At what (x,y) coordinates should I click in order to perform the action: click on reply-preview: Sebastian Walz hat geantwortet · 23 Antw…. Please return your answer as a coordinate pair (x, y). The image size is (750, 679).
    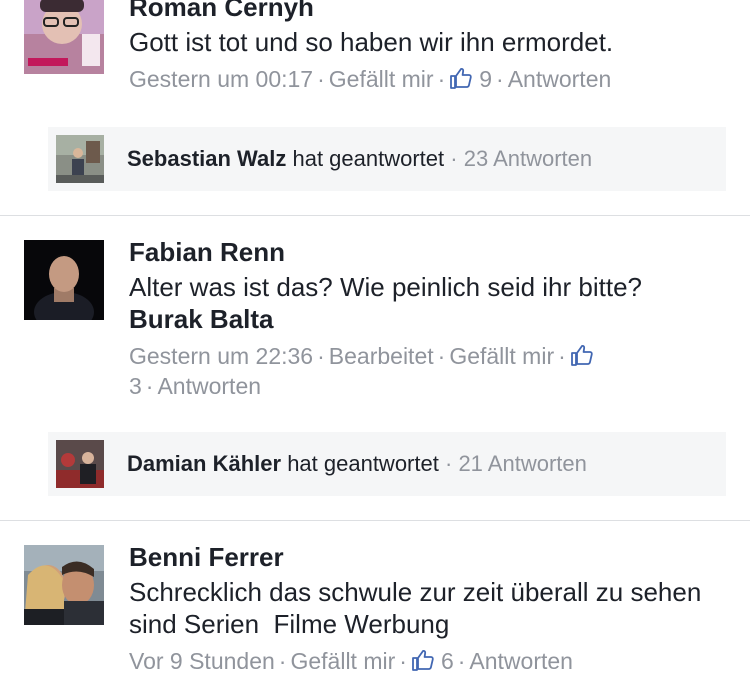
    Looking at the image, I should click on (387, 159).